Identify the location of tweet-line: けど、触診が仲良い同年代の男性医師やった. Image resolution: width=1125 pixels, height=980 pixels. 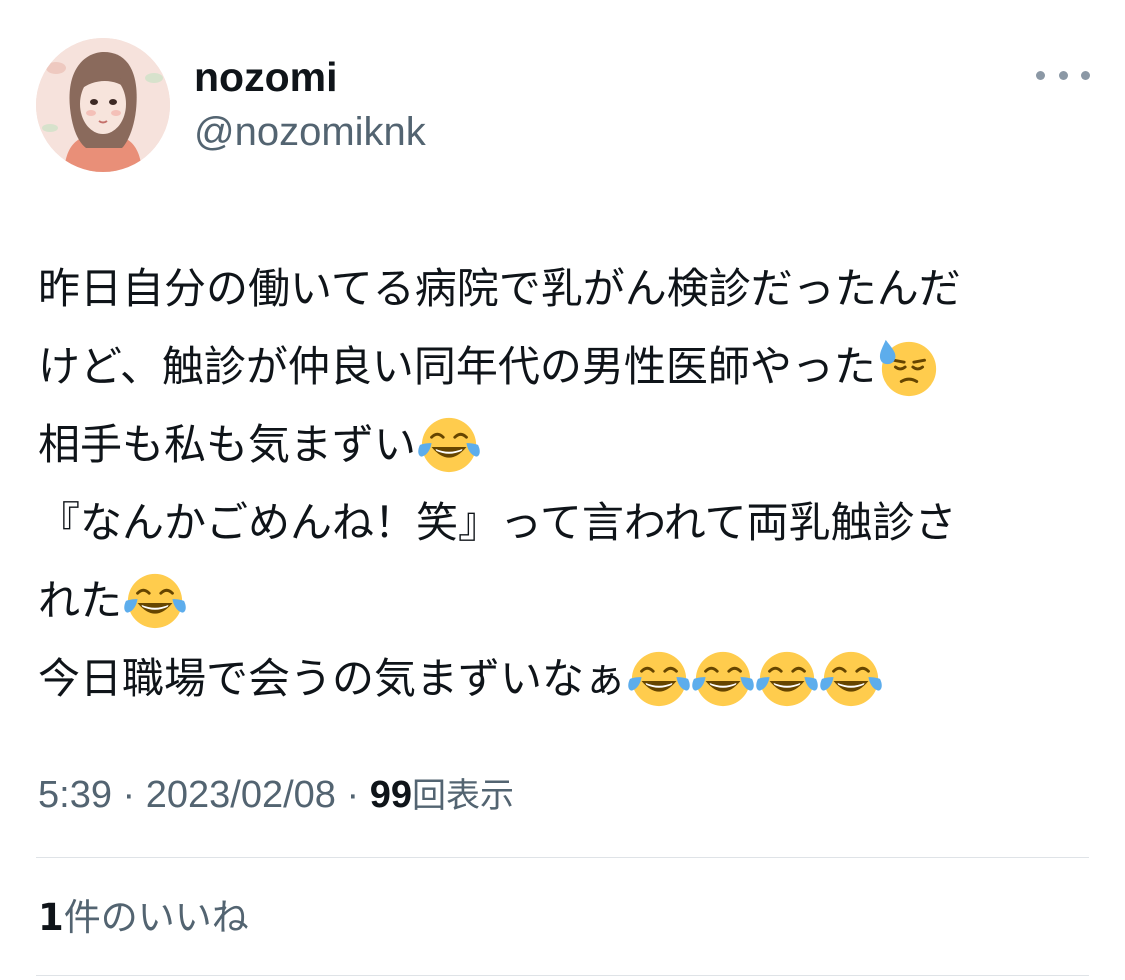
(568, 367).